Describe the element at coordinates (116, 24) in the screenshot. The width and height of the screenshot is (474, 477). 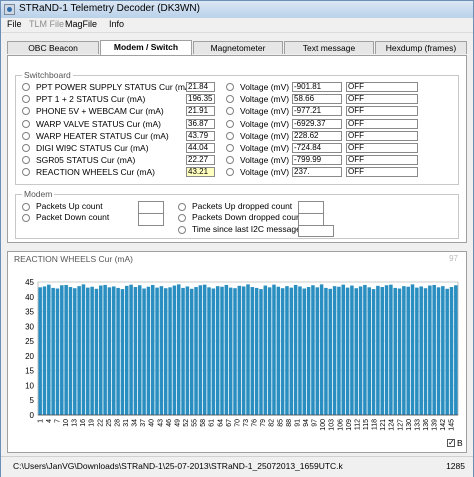
I see `menu-info: Info` at that location.